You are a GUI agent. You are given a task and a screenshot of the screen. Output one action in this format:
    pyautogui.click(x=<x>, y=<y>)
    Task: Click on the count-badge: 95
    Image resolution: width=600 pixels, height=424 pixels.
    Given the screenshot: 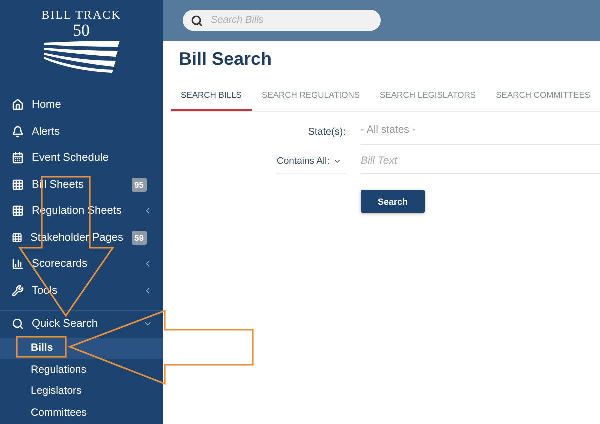 What is the action you would take?
    pyautogui.click(x=139, y=185)
    